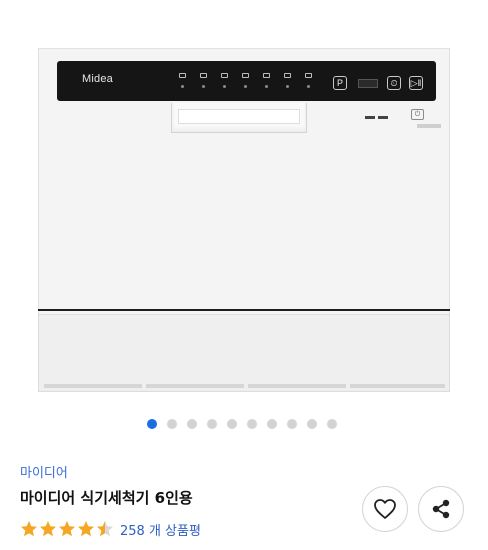 The height and width of the screenshot is (550, 488). I want to click on rating-row: 258 개 상품평, so click(110, 529).